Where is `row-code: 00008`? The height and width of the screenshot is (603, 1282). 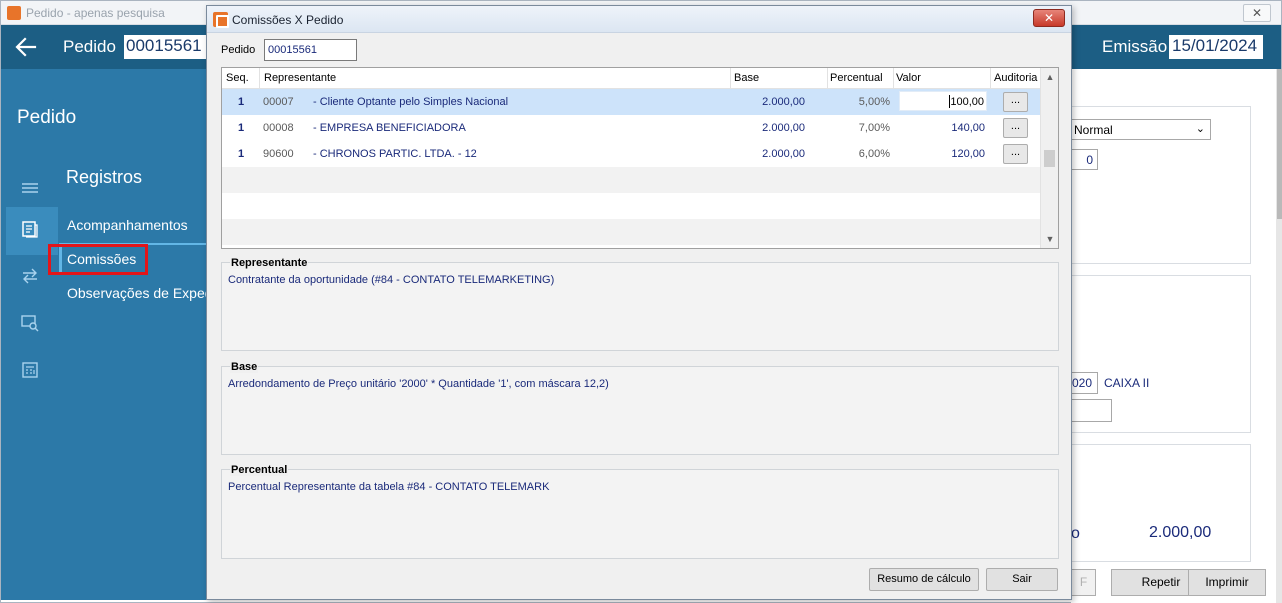
row-code: 00008 is located at coordinates (278, 128).